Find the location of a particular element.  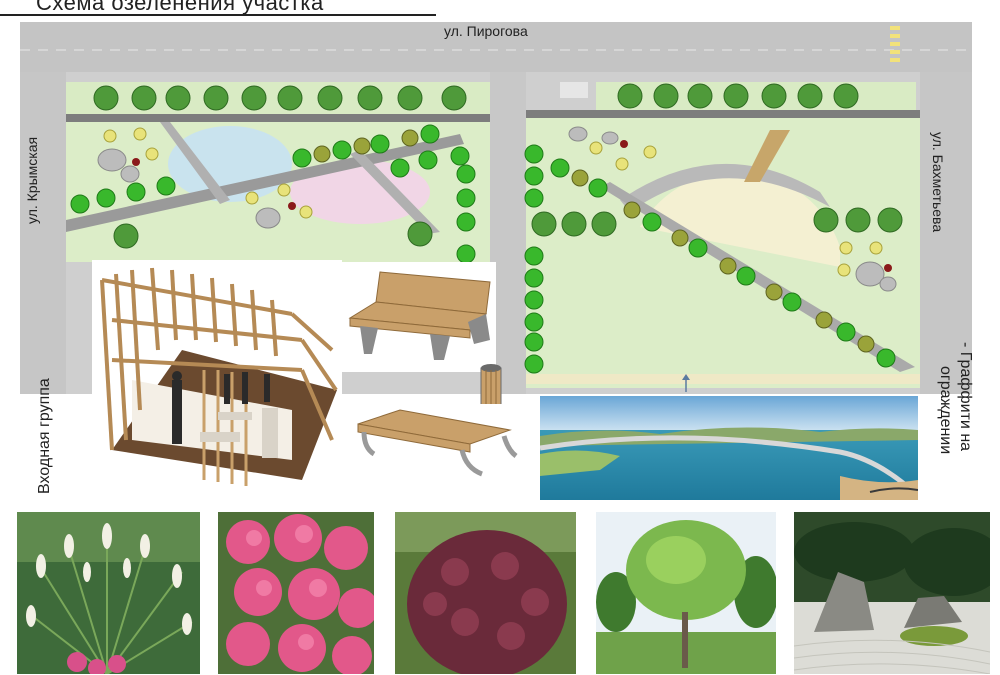

street-label-left: ул. Крымская is located at coordinates (32, 180).